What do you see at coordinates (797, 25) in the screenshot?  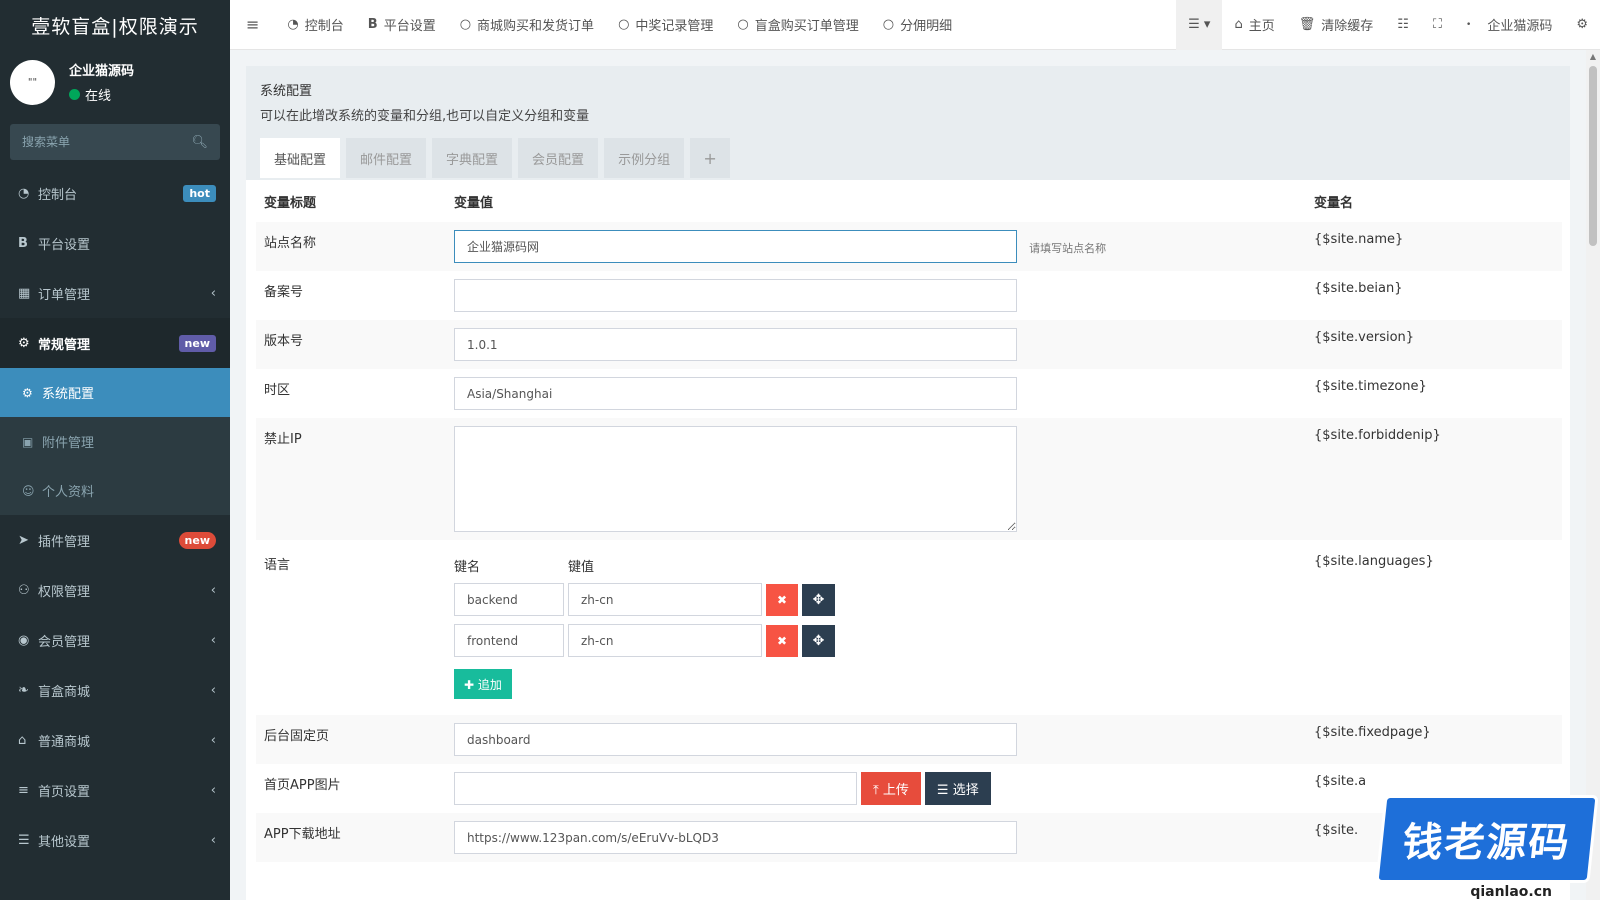 I see `nav-tab-blindbox-orders: ○ 盲盒购买订单管理` at bounding box center [797, 25].